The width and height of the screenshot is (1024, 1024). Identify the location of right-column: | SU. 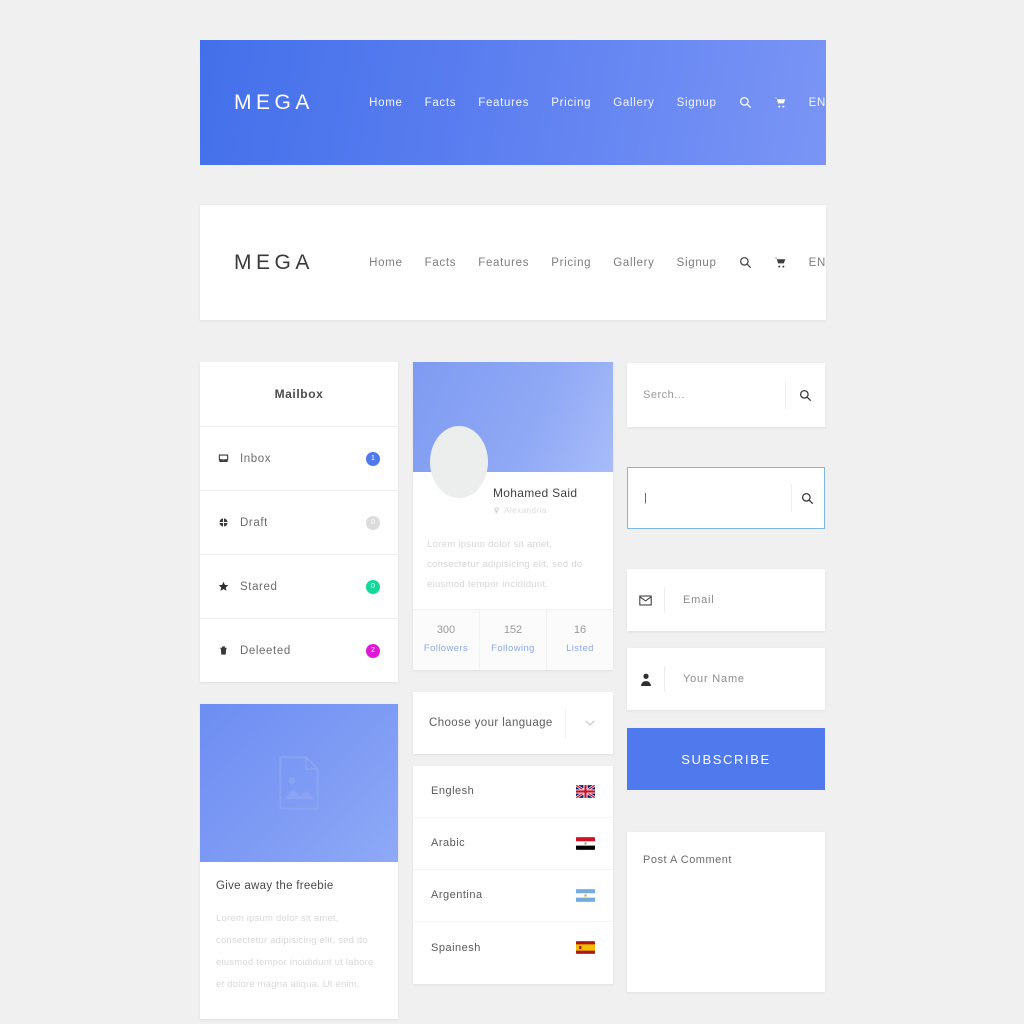
(726, 677).